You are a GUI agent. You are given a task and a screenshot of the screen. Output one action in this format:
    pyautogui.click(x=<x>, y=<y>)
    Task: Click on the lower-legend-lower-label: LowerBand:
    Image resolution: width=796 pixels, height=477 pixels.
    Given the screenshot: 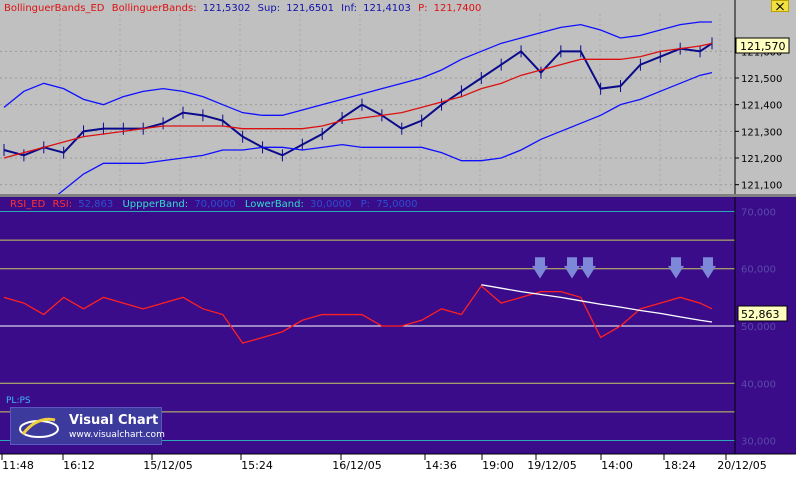 What is the action you would take?
    pyautogui.click(x=274, y=204)
    